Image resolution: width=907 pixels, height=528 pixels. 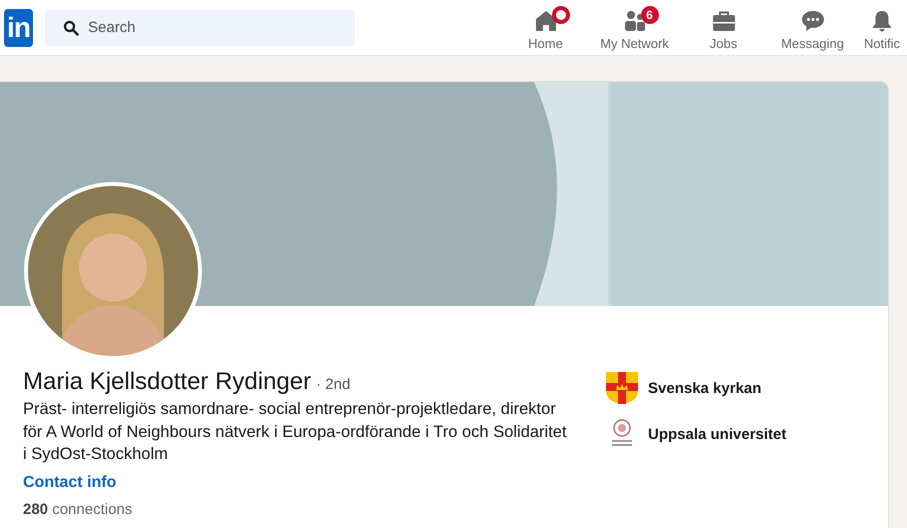 I want to click on search-field: Search, so click(x=200, y=28).